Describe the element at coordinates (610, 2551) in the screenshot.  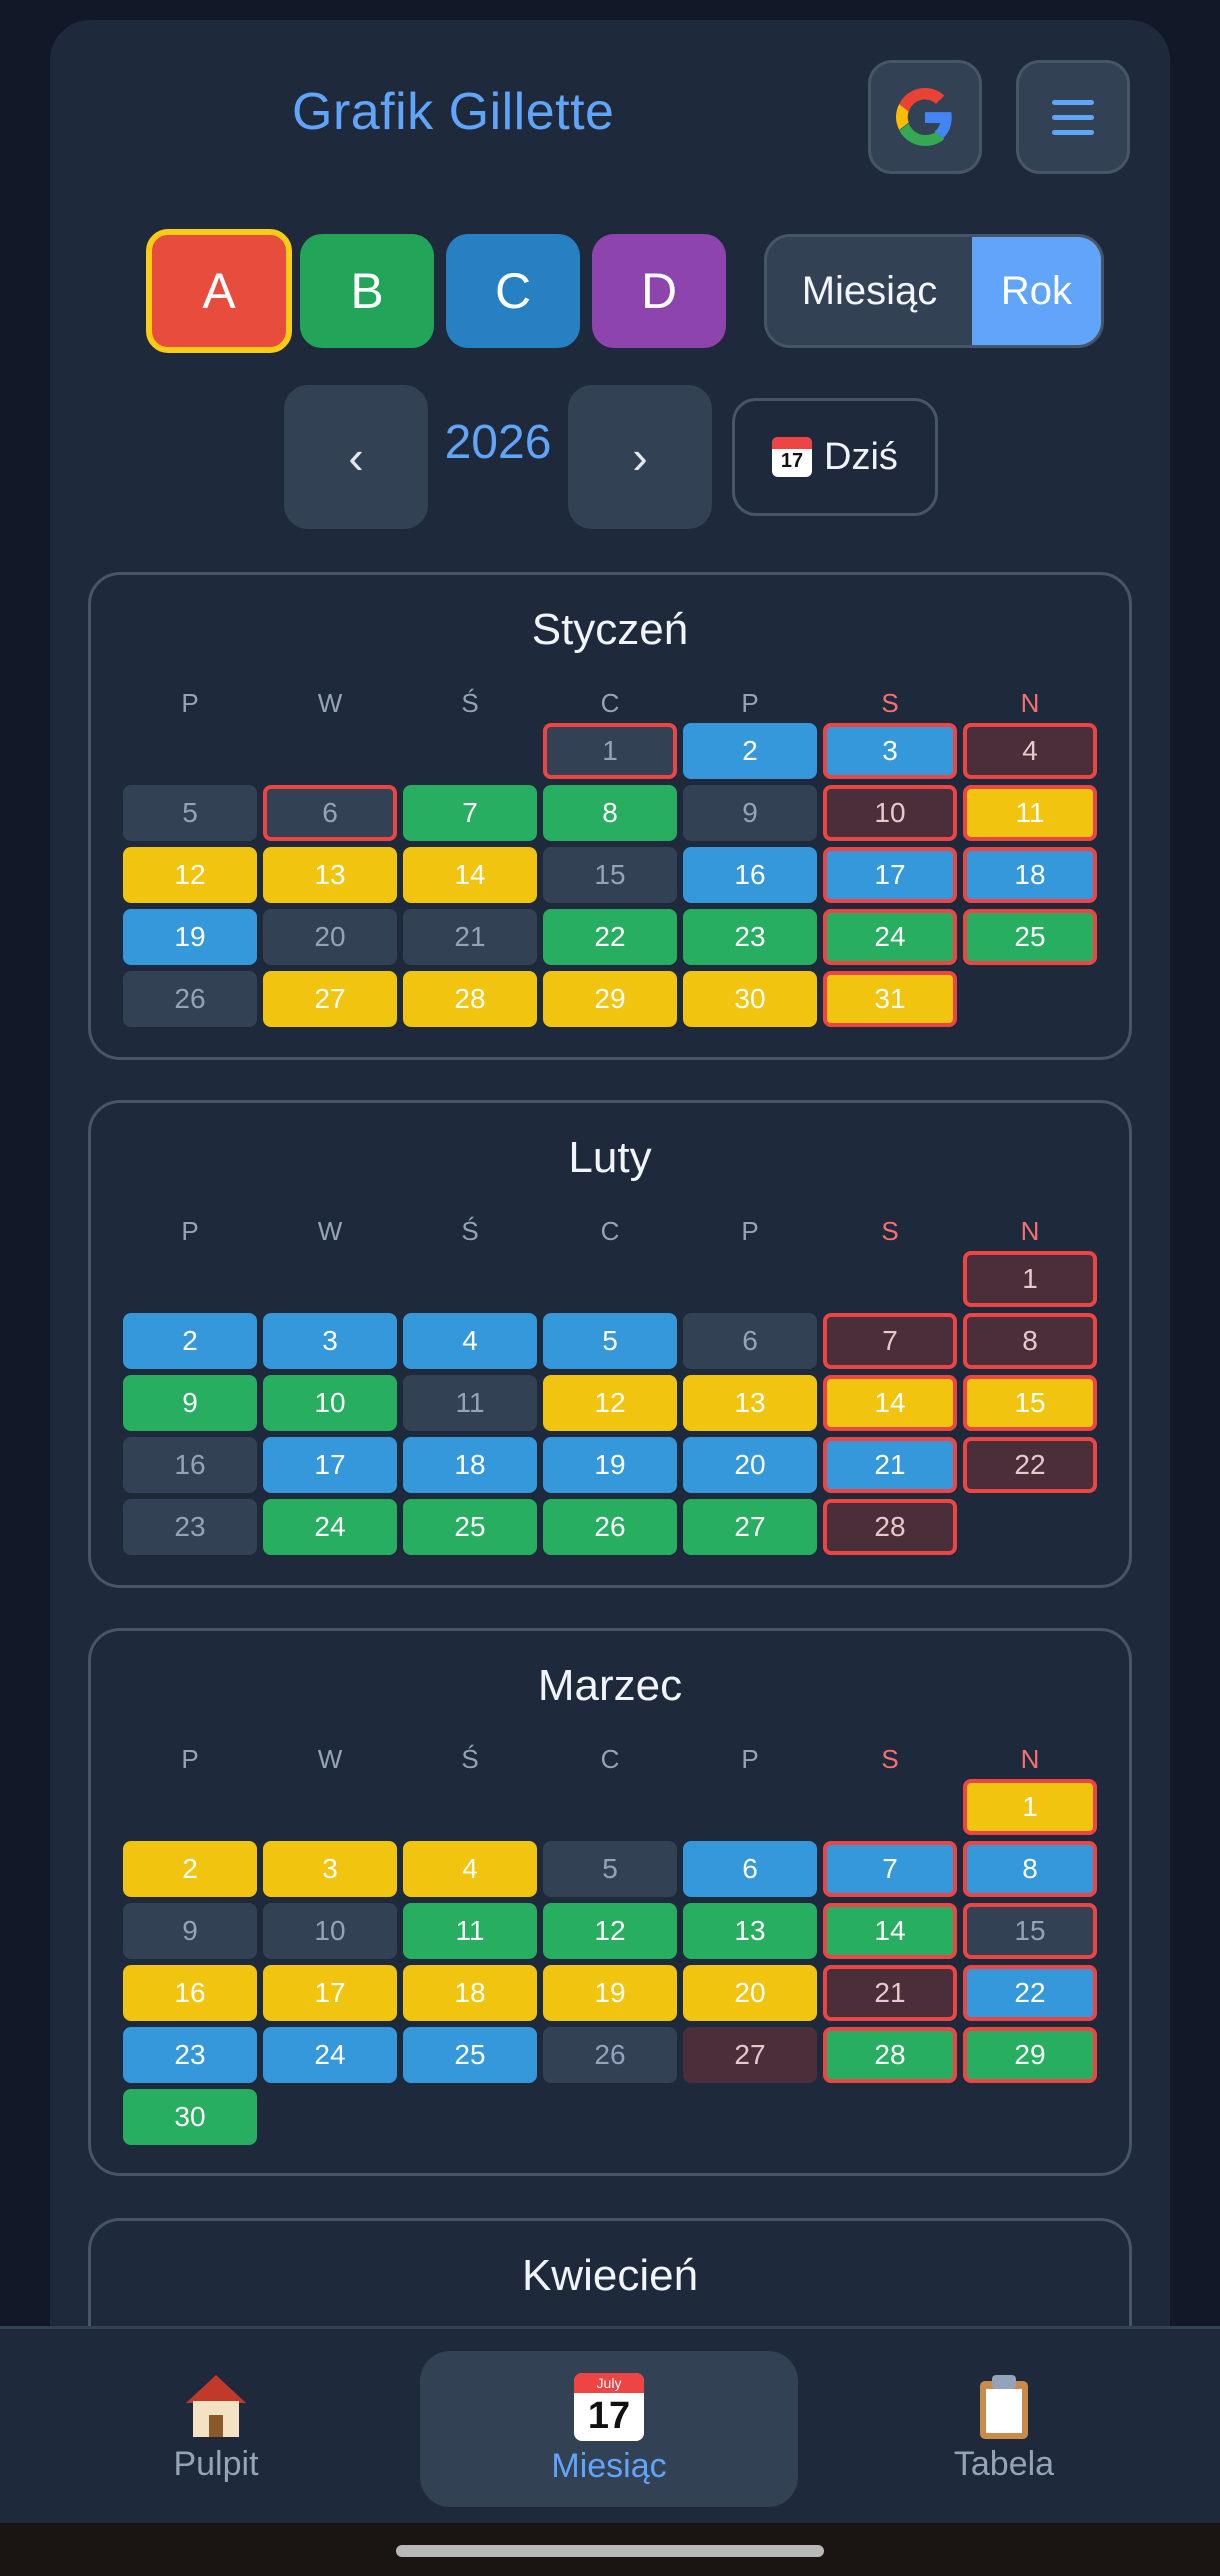
I see `home-indicator` at that location.